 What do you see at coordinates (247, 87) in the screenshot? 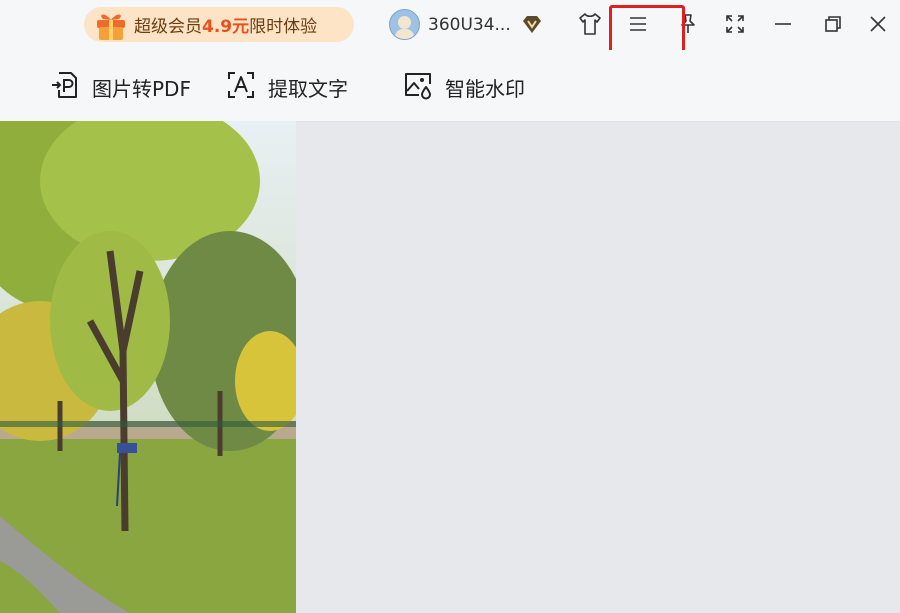
I see `extract-text-icon` at bounding box center [247, 87].